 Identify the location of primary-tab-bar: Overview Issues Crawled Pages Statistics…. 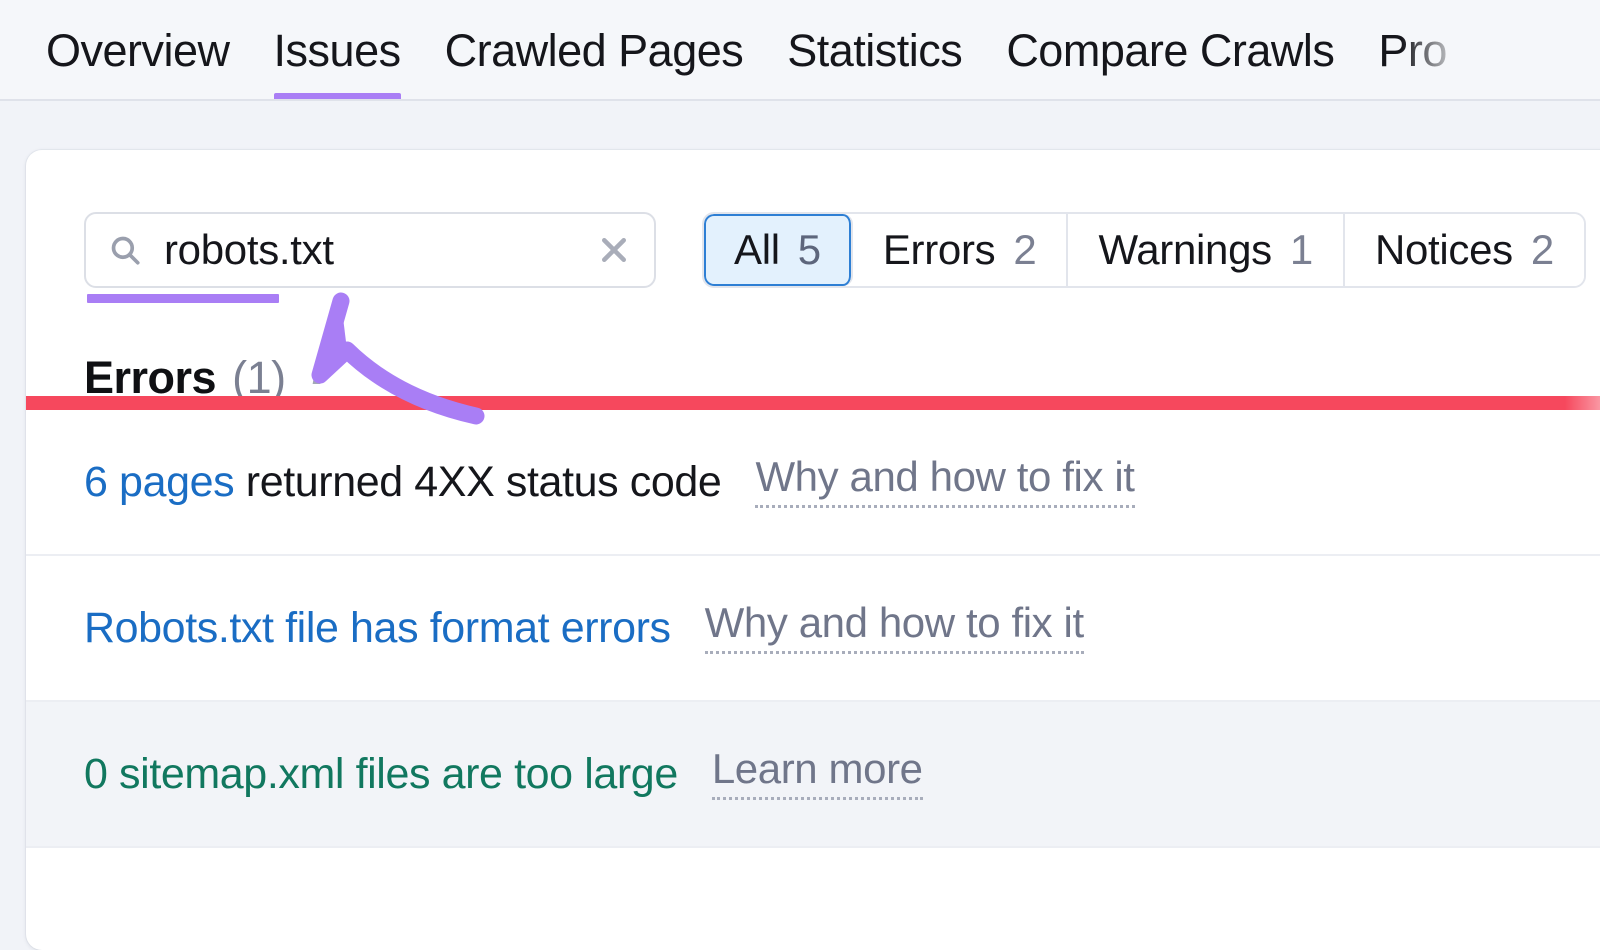
(800, 50).